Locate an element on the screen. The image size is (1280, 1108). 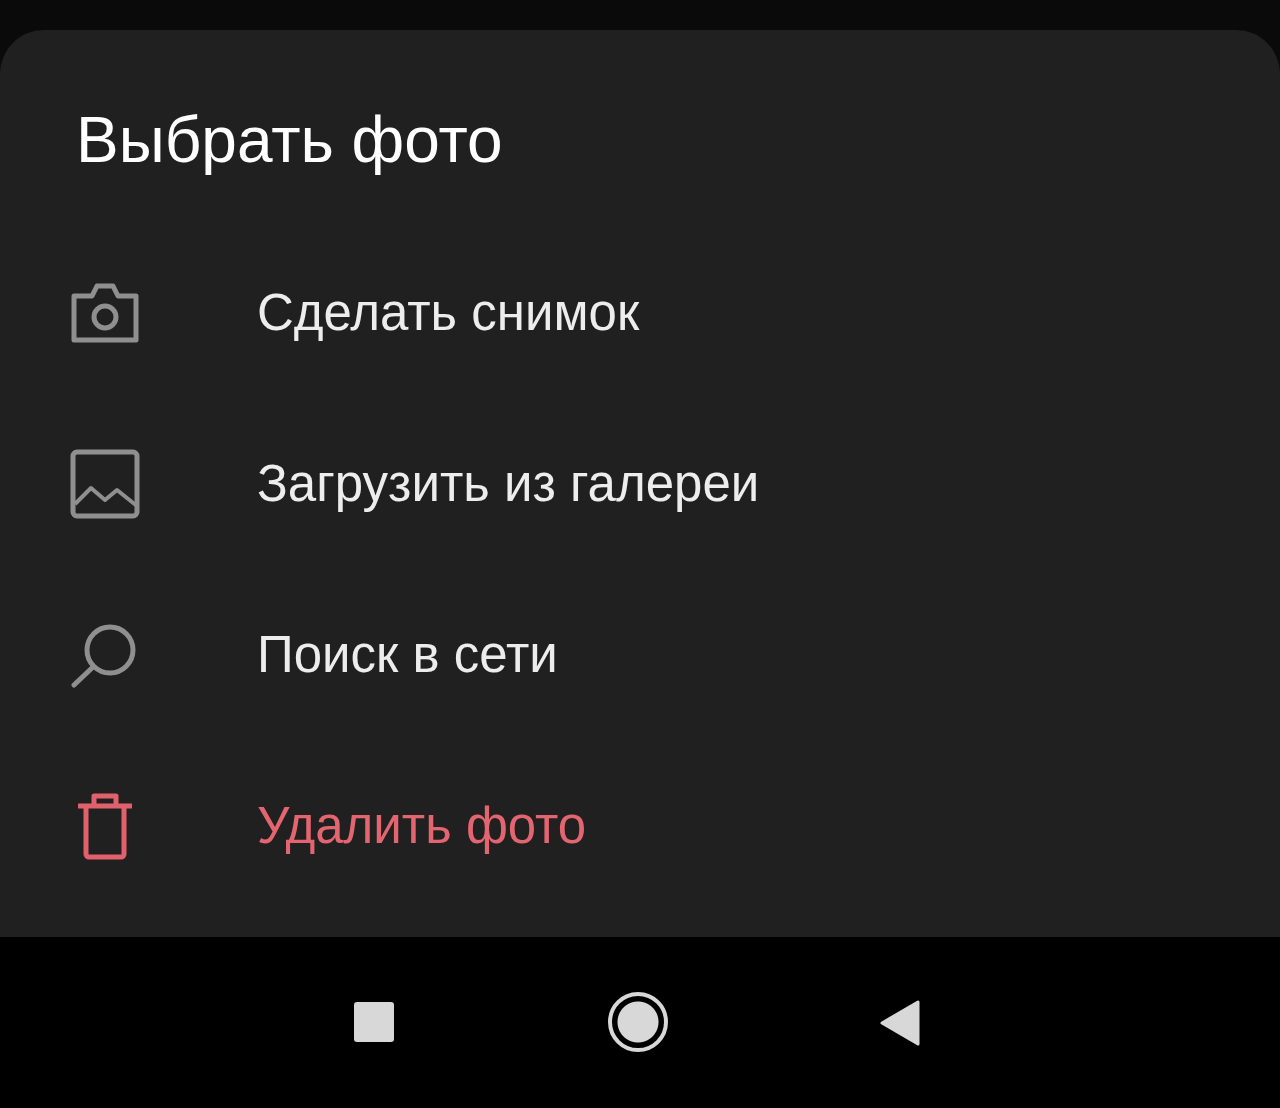
menu-item: Поиск в сети is located at coordinates (570, 654).